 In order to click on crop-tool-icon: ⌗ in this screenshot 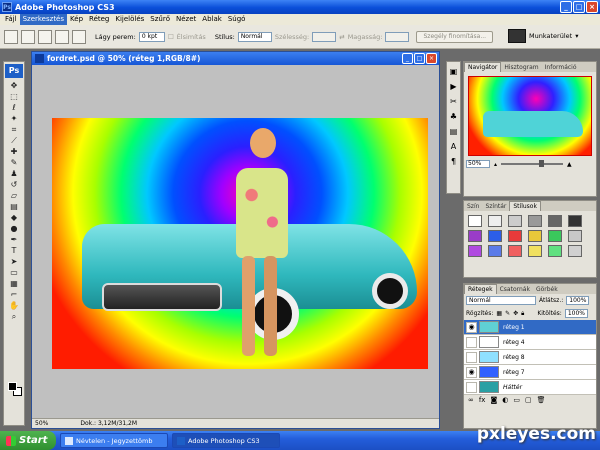, I will do `click(14, 130)`.